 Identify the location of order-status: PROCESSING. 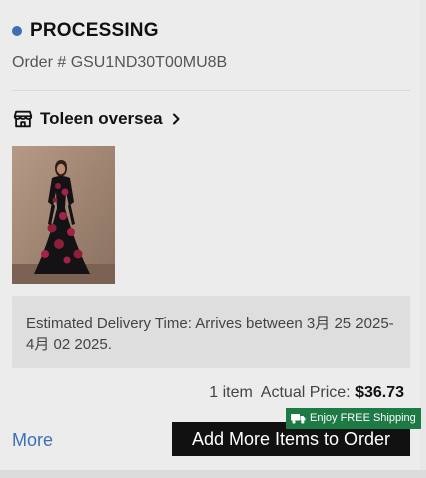
(85, 31).